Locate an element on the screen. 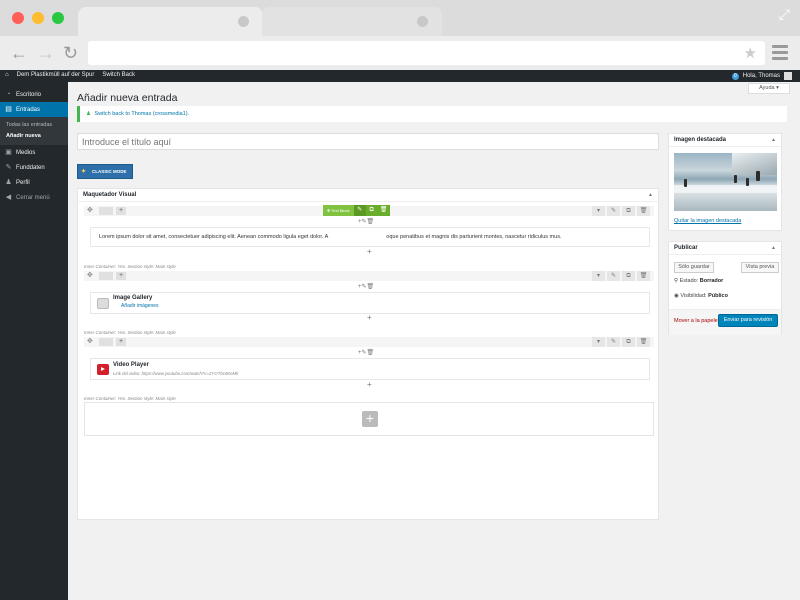 The height and width of the screenshot is (600, 800). sidebar-item-label: Funddaten is located at coordinates (30, 167).